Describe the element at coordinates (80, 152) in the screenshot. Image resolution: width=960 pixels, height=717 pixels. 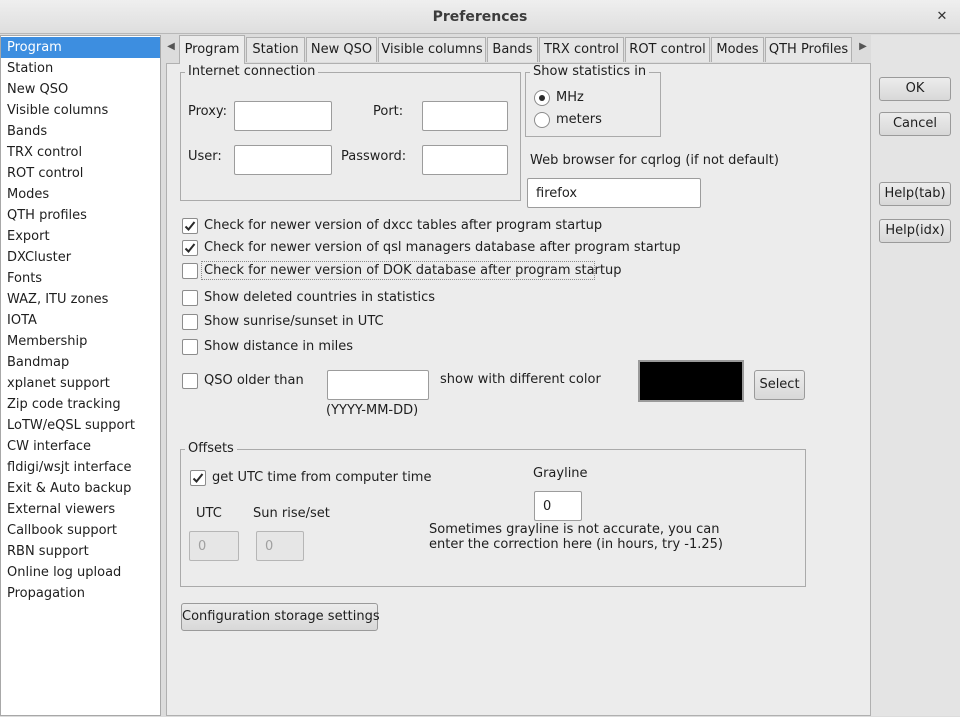
I see `sidebar-item: TRX control` at that location.